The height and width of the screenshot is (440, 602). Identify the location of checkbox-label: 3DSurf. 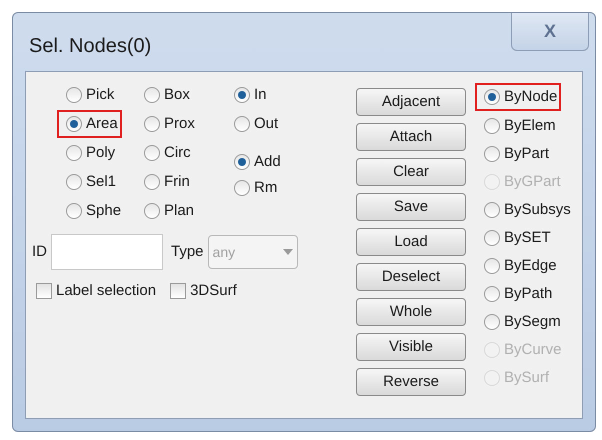
(213, 291).